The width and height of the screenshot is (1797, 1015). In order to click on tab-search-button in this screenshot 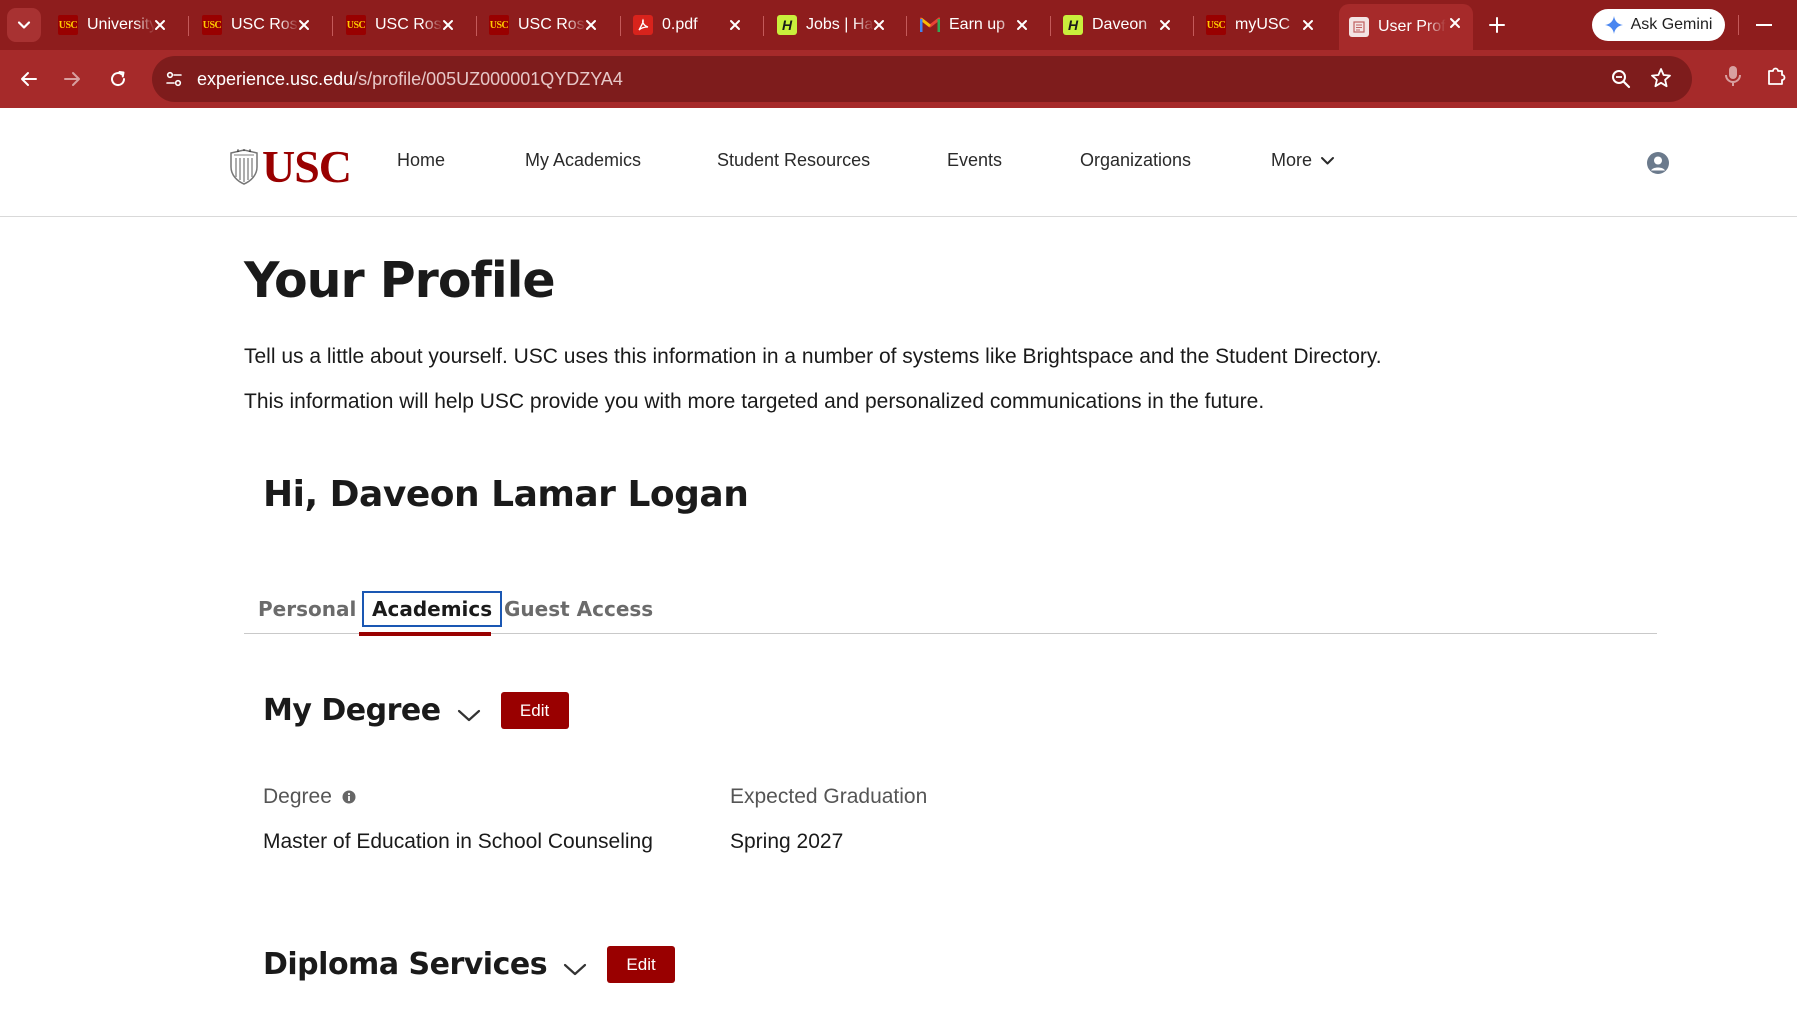, I will do `click(24, 25)`.